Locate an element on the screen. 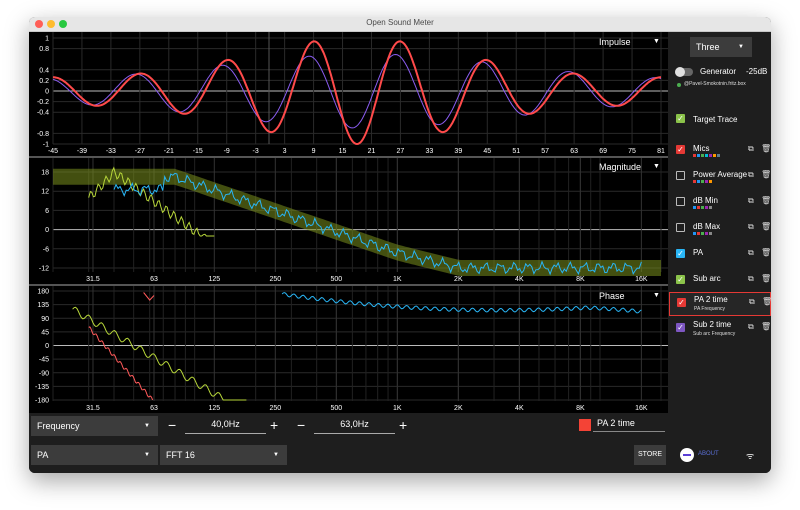 The width and height of the screenshot is (800, 510). app-logo-icon is located at coordinates (687, 455).